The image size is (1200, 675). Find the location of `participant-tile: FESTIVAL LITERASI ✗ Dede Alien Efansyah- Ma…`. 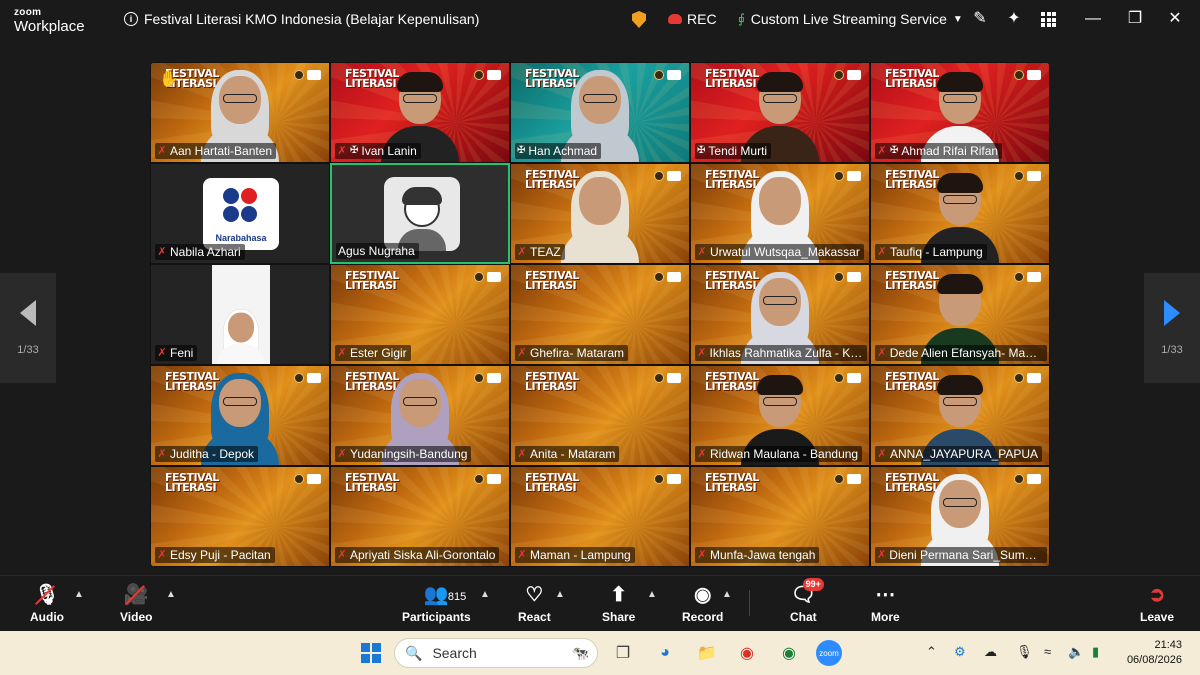

participant-tile: FESTIVAL LITERASI ✗ Dede Alien Efansyah- Ma… is located at coordinates (960, 314).